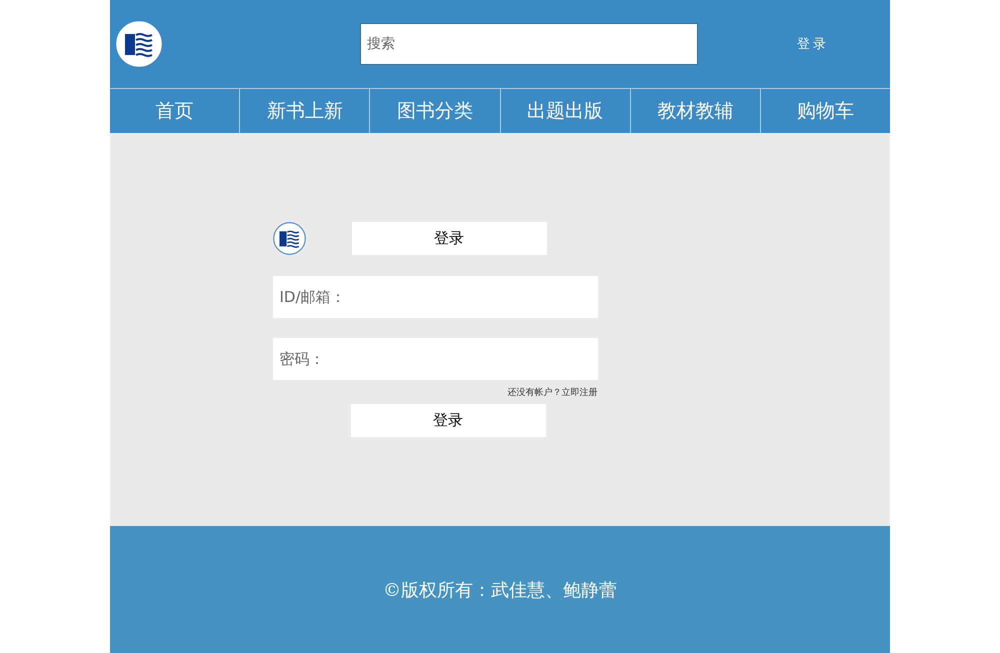 The height and width of the screenshot is (653, 1000). I want to click on input-field: ID/邮箱：, so click(435, 297).